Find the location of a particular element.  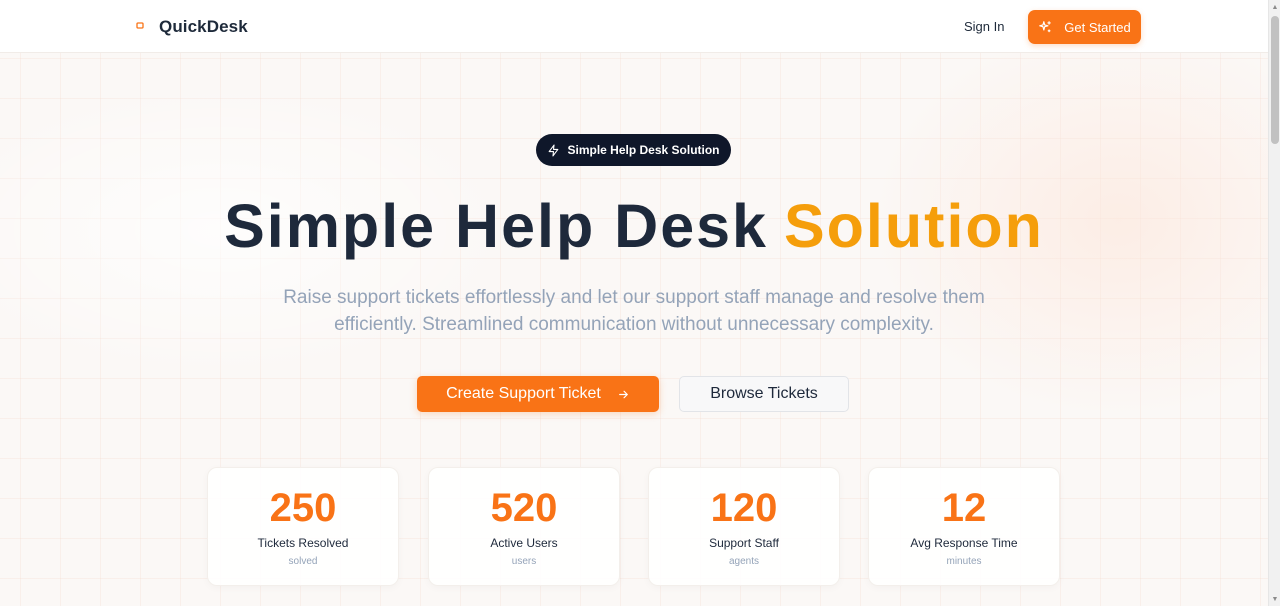

create-support-ticket-button: Create Support Ticket is located at coordinates (538, 394).